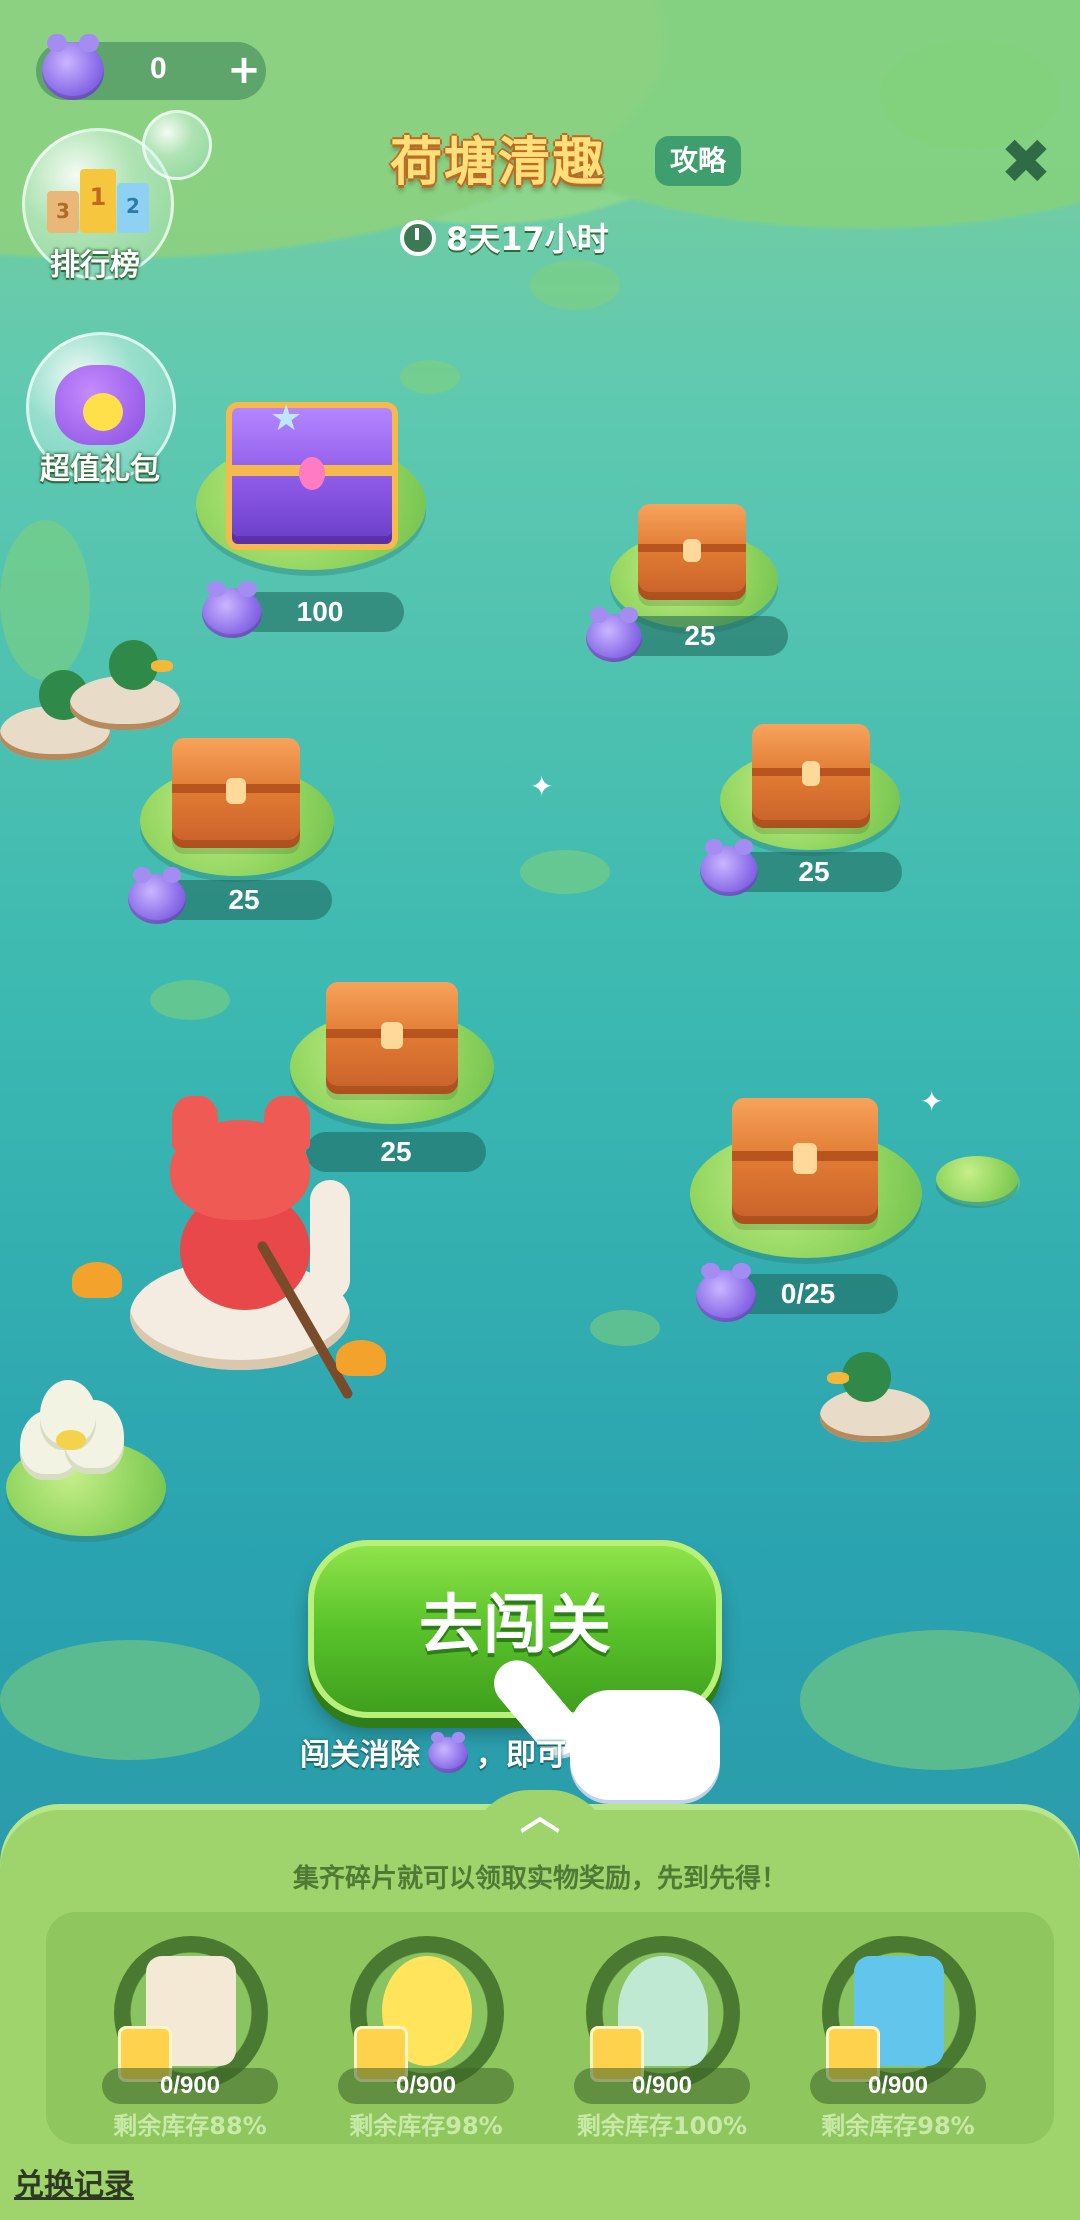 Image resolution: width=1080 pixels, height=2220 pixels. Describe the element at coordinates (527, 239) in the screenshot. I see `timer-text: 8天17小时` at that location.